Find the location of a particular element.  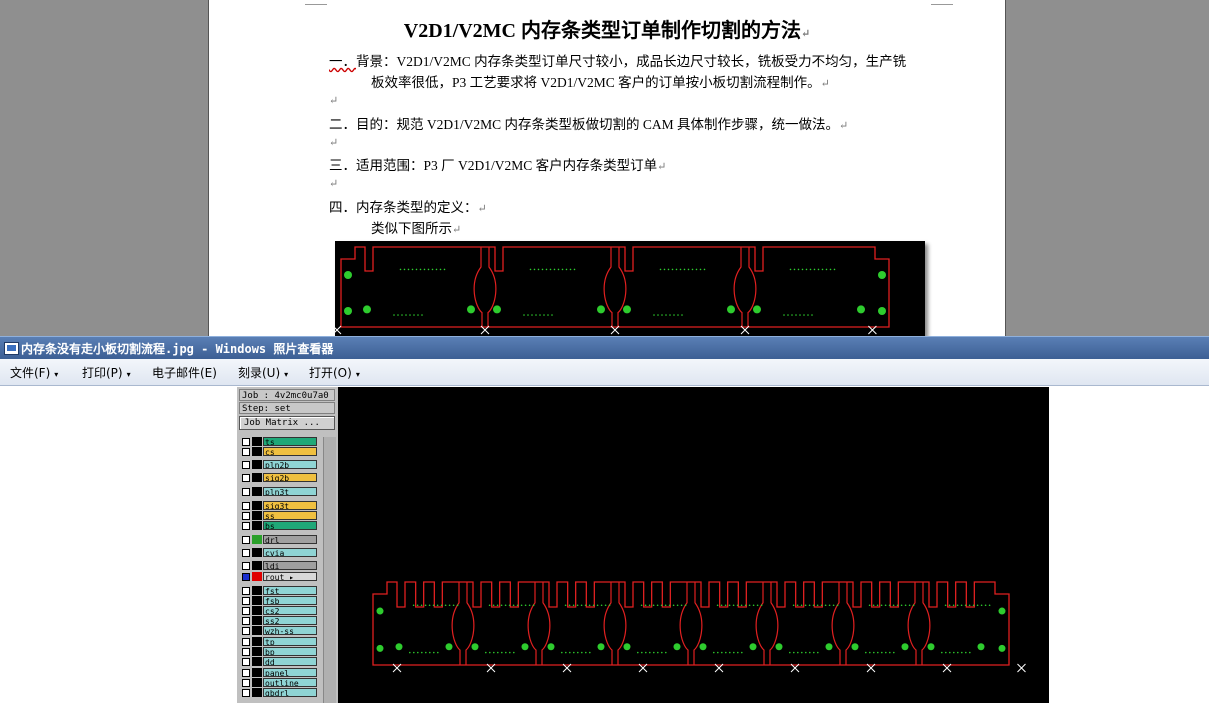

menu-email: 电子邮件(E) is located at coordinates (184, 372).